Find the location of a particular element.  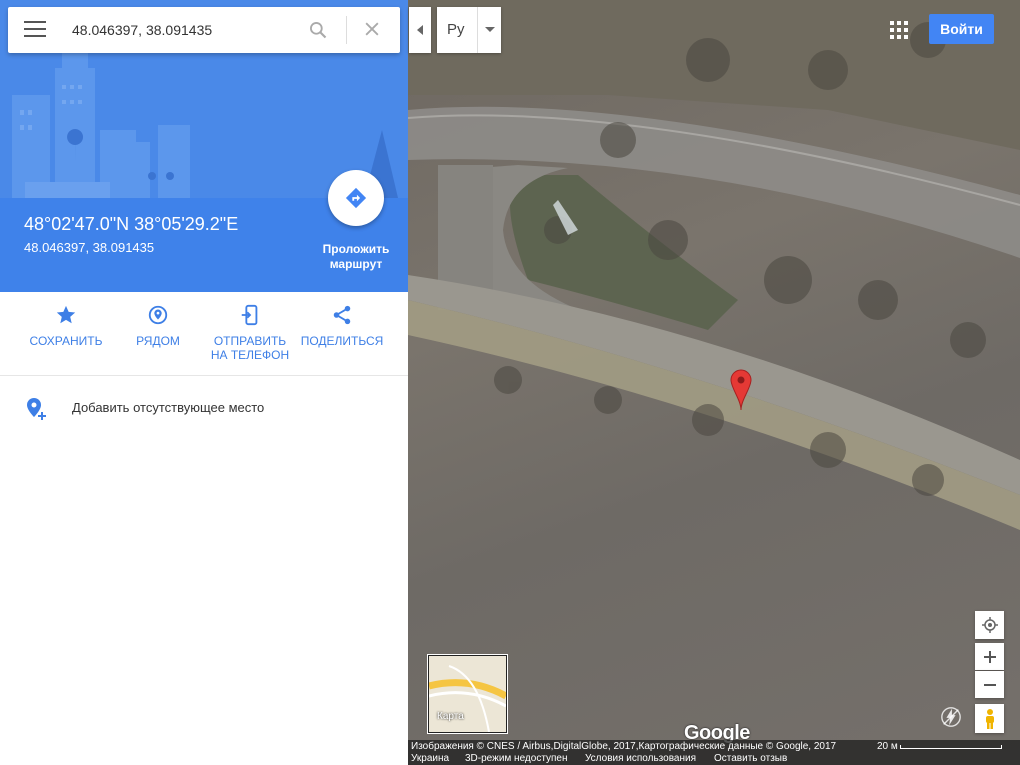

search-input: 48.046397, 38.091435 is located at coordinates (142, 30).